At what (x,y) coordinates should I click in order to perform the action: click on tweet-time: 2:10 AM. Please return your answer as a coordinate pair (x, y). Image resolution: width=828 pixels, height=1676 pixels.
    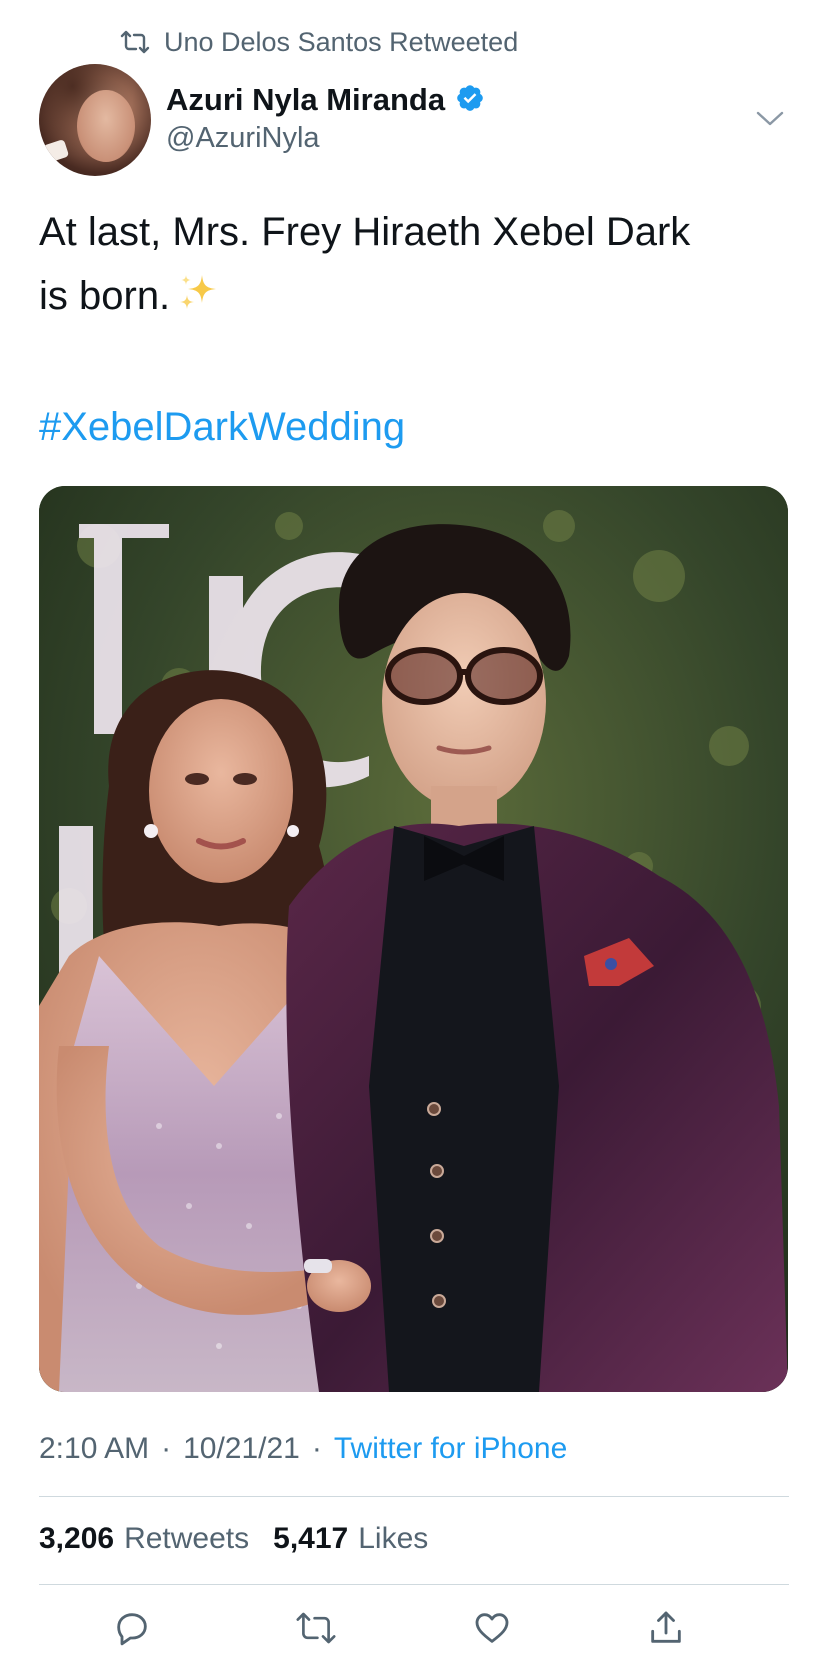
    Looking at the image, I should click on (94, 1448).